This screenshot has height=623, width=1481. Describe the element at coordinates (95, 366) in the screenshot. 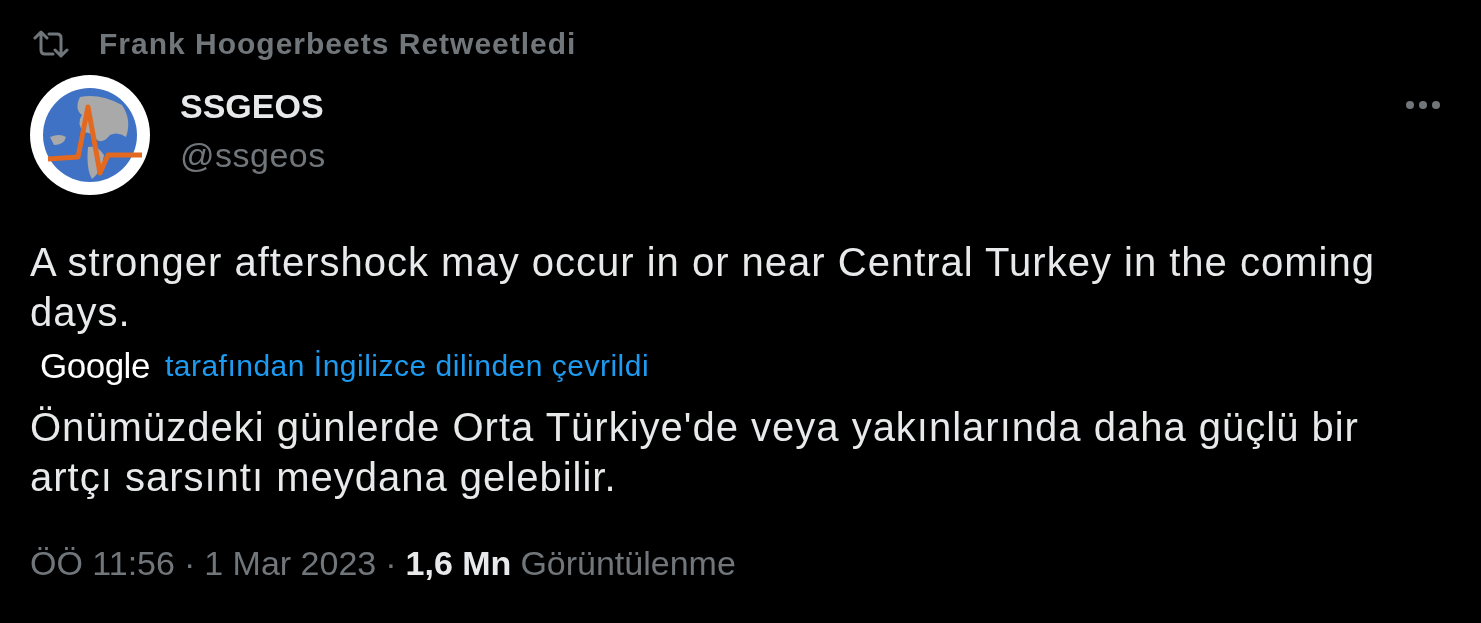

I see `translation-provider: Google` at that location.